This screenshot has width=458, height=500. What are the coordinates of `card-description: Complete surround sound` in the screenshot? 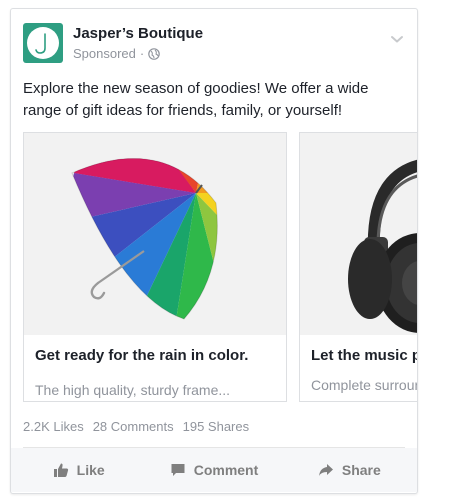 It's located at (364, 385).